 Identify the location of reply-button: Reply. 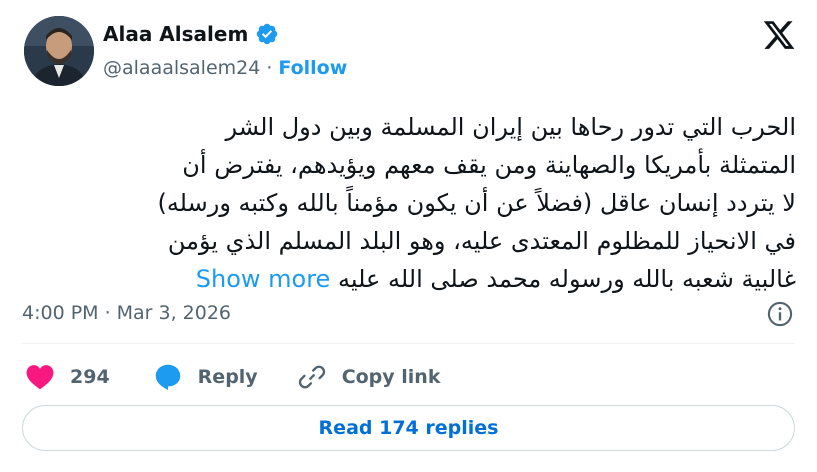
(206, 377).